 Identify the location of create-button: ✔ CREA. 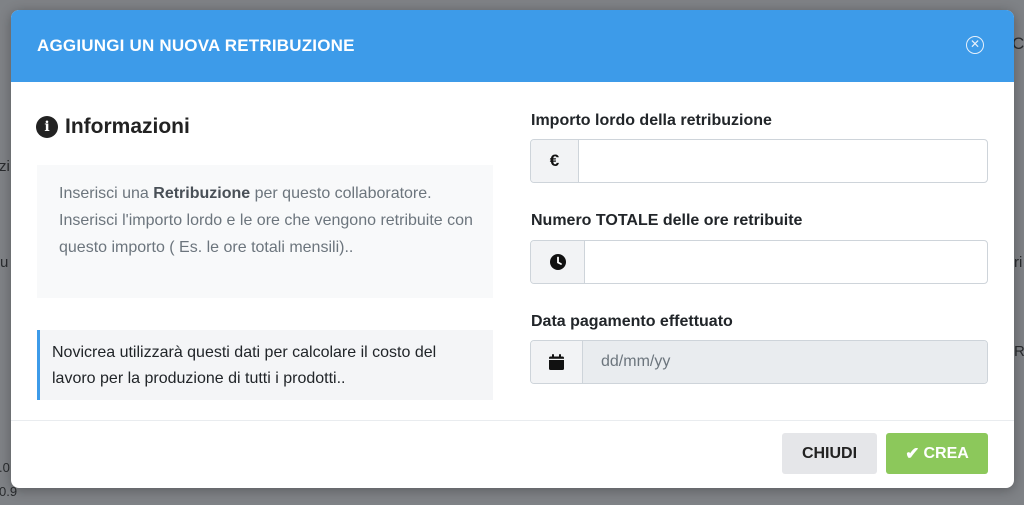
(937, 453).